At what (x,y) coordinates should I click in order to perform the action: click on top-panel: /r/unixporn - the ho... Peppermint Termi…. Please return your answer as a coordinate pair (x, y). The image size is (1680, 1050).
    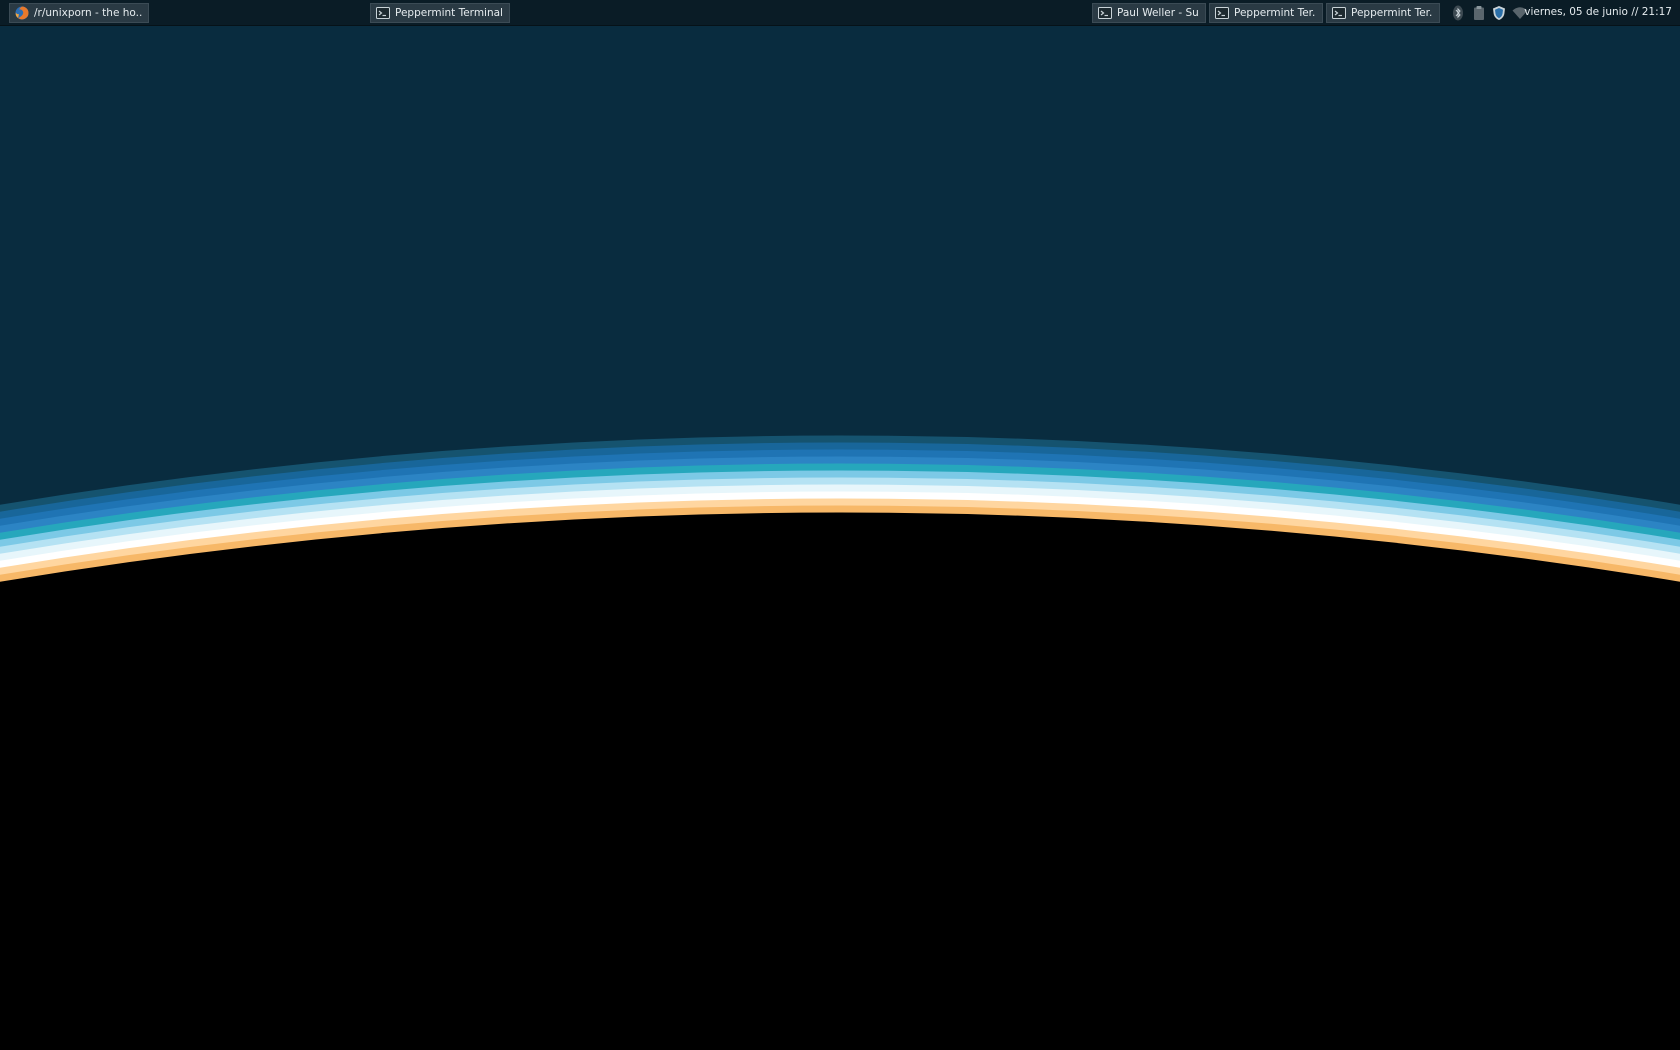
    Looking at the image, I should click on (840, 13).